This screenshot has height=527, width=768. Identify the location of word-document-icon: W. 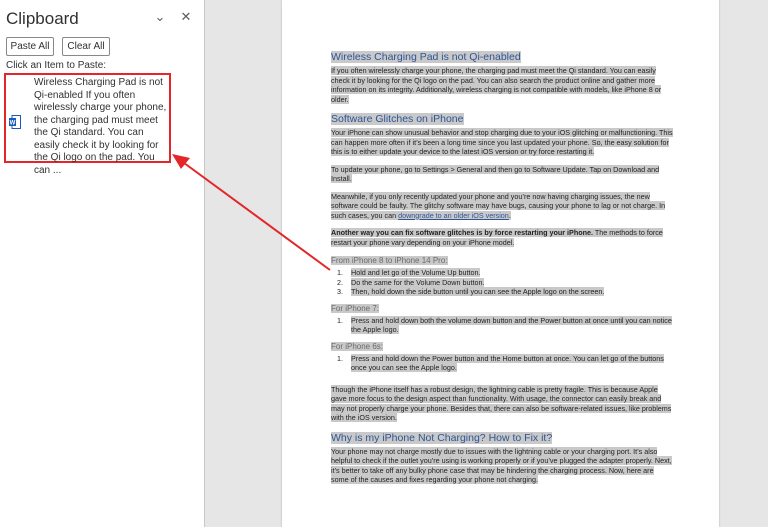
(15, 122).